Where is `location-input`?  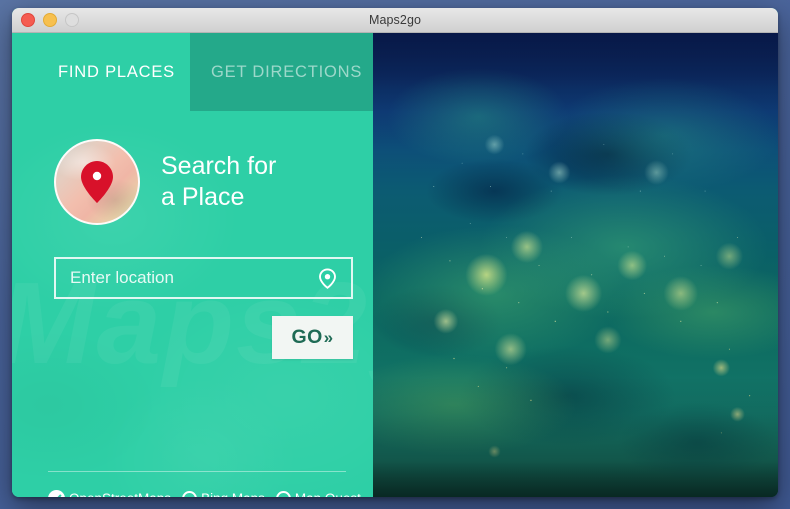 location-input is located at coordinates (186, 278).